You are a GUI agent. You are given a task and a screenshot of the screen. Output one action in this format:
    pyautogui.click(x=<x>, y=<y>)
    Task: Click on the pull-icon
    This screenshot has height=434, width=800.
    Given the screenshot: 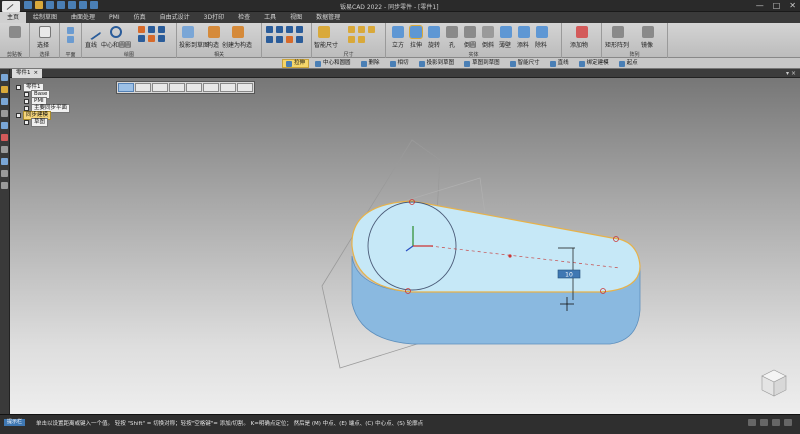 What is the action you would take?
    pyautogui.click(x=416, y=32)
    